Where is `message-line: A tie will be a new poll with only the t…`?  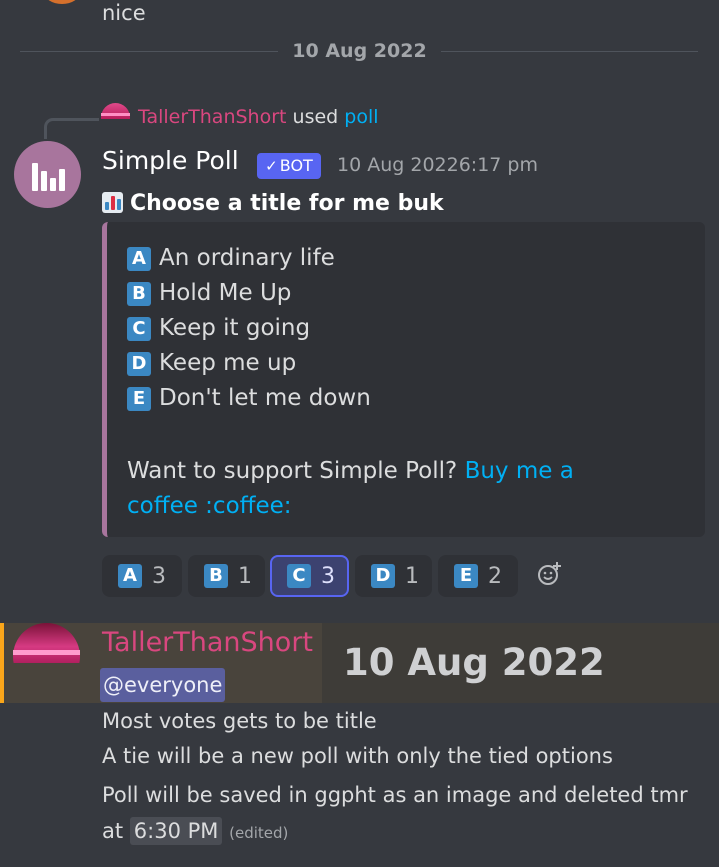
message-line: A tie will be a new poll with only the t… is located at coordinates (357, 756).